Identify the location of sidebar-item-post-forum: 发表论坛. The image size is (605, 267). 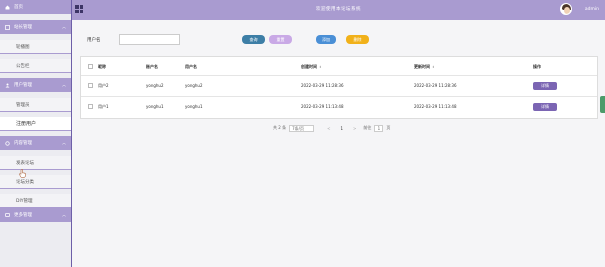
(35, 163).